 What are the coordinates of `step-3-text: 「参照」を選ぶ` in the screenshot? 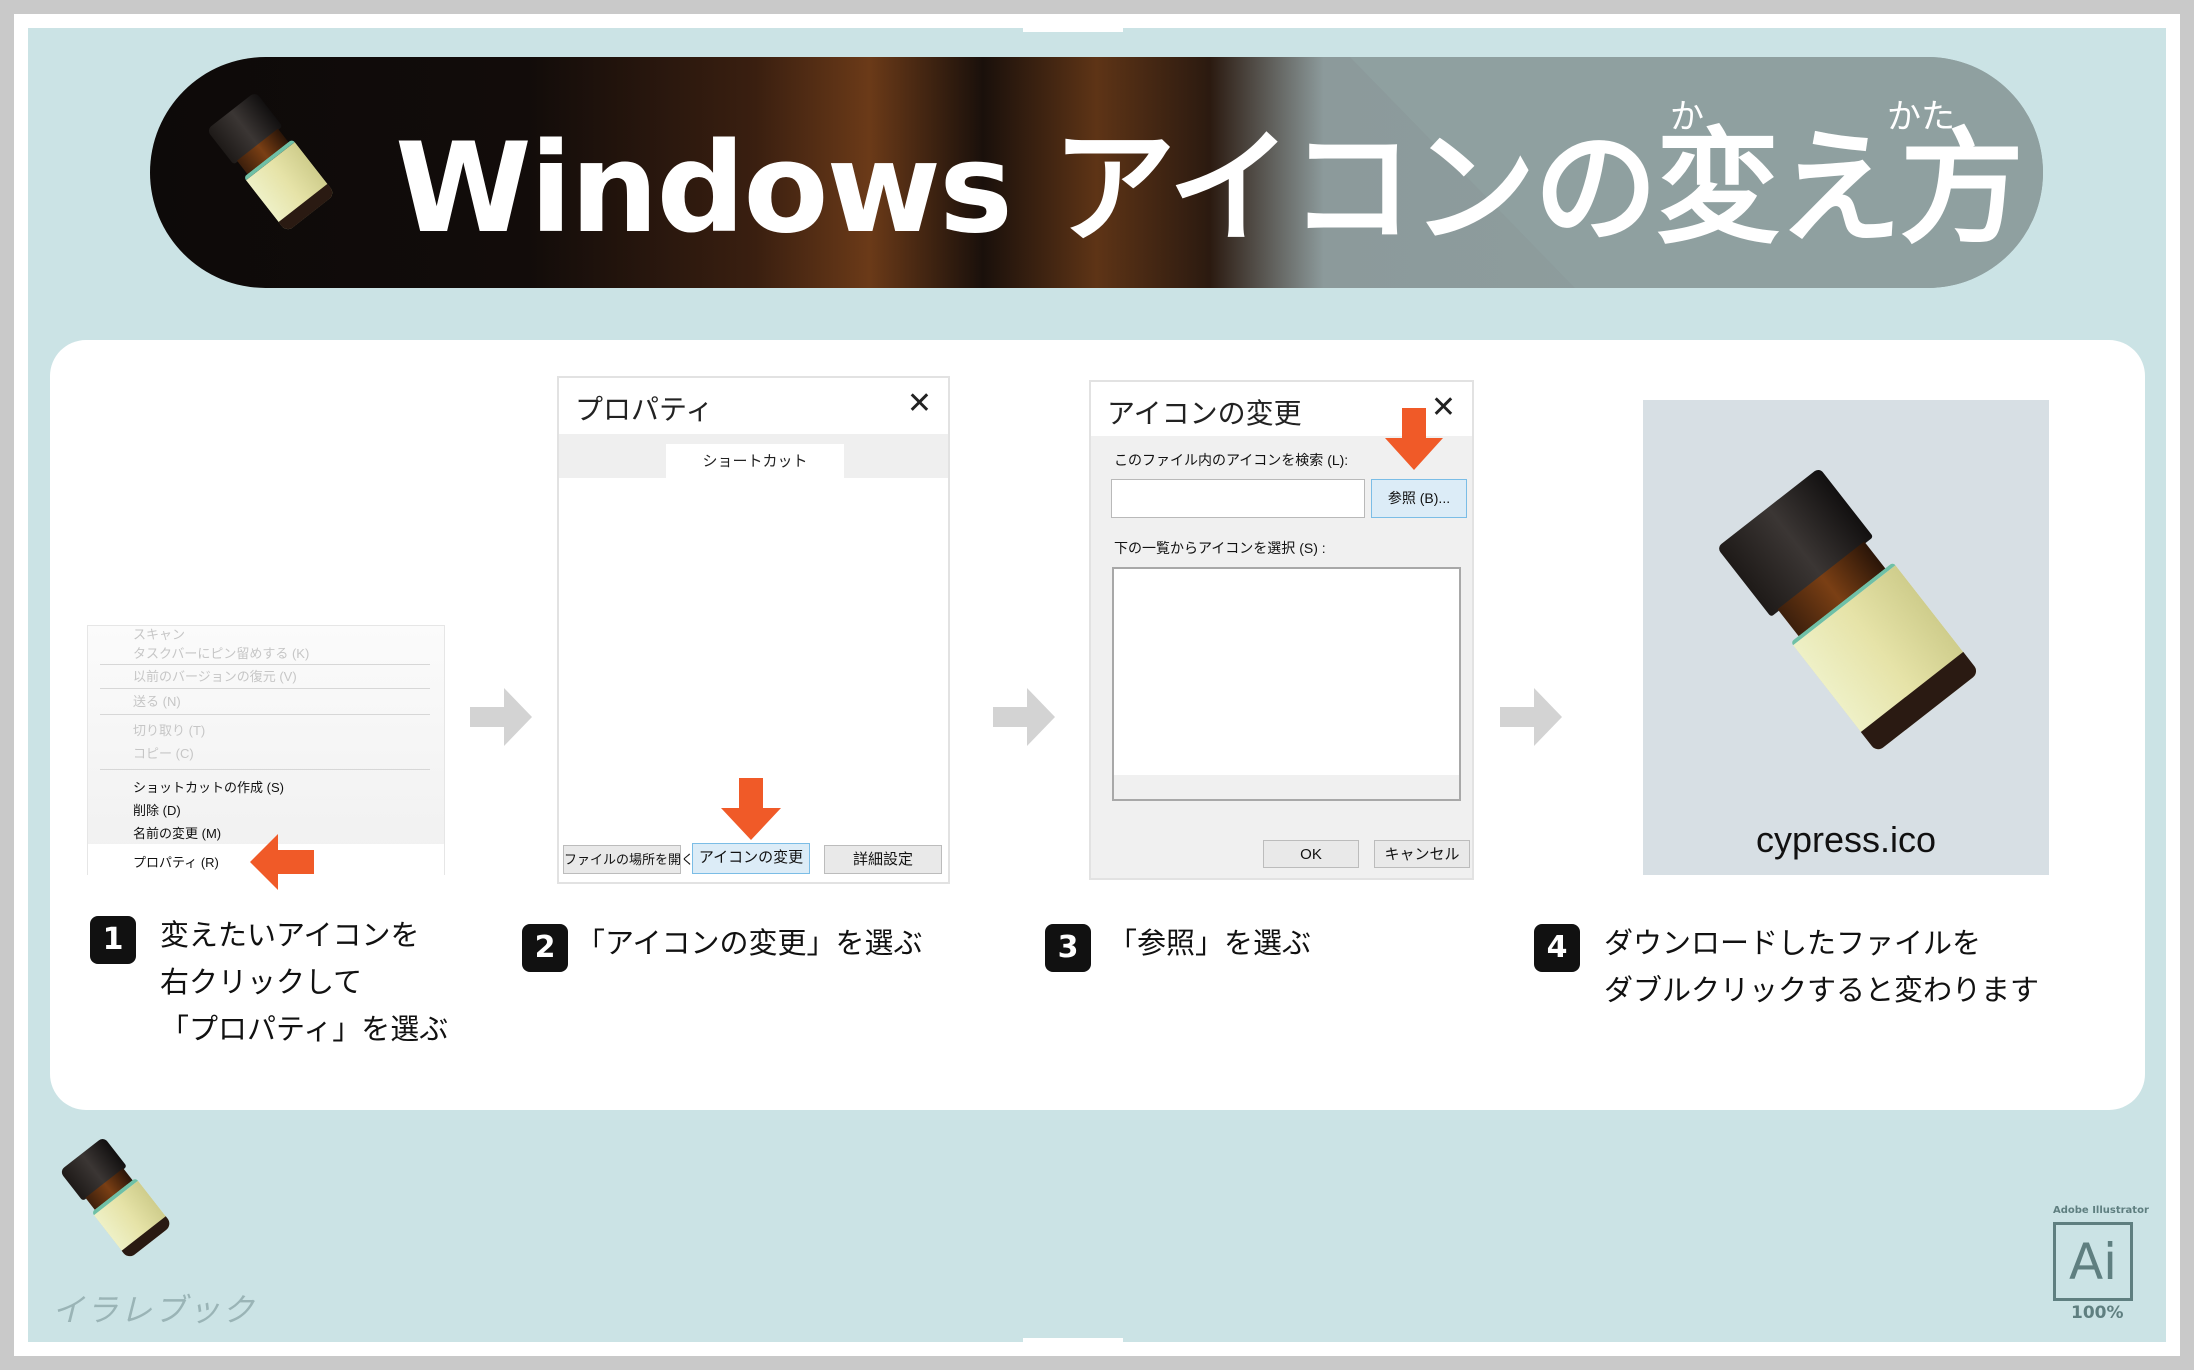 It's located at (1209, 943).